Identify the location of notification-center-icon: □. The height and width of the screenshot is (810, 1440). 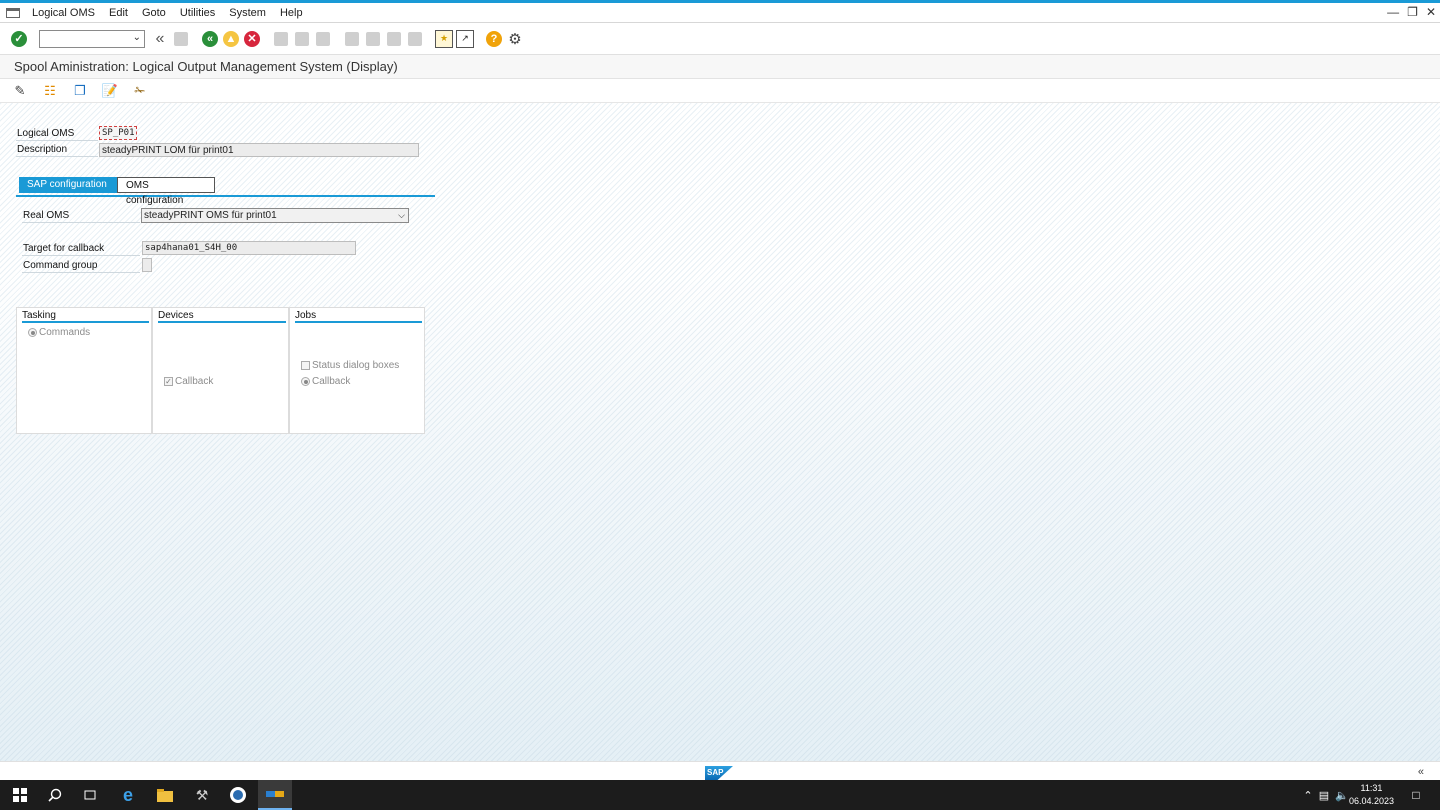
(1416, 795).